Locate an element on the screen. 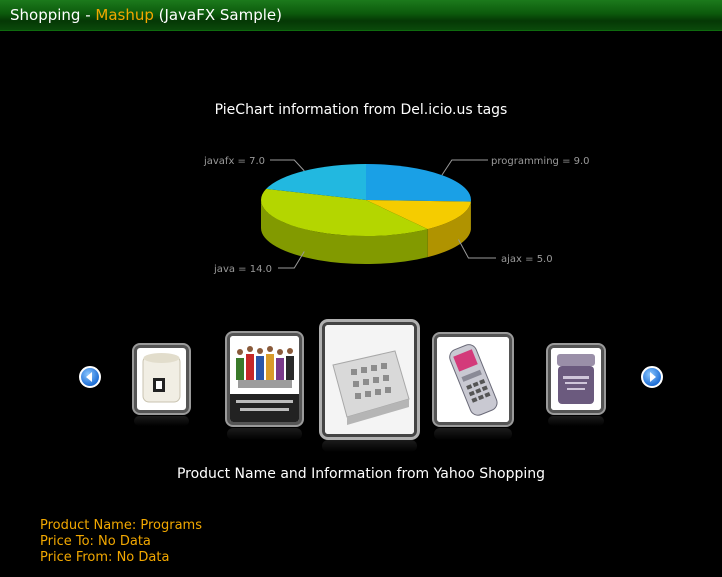  apparel-book-product-image is located at coordinates (264, 379).